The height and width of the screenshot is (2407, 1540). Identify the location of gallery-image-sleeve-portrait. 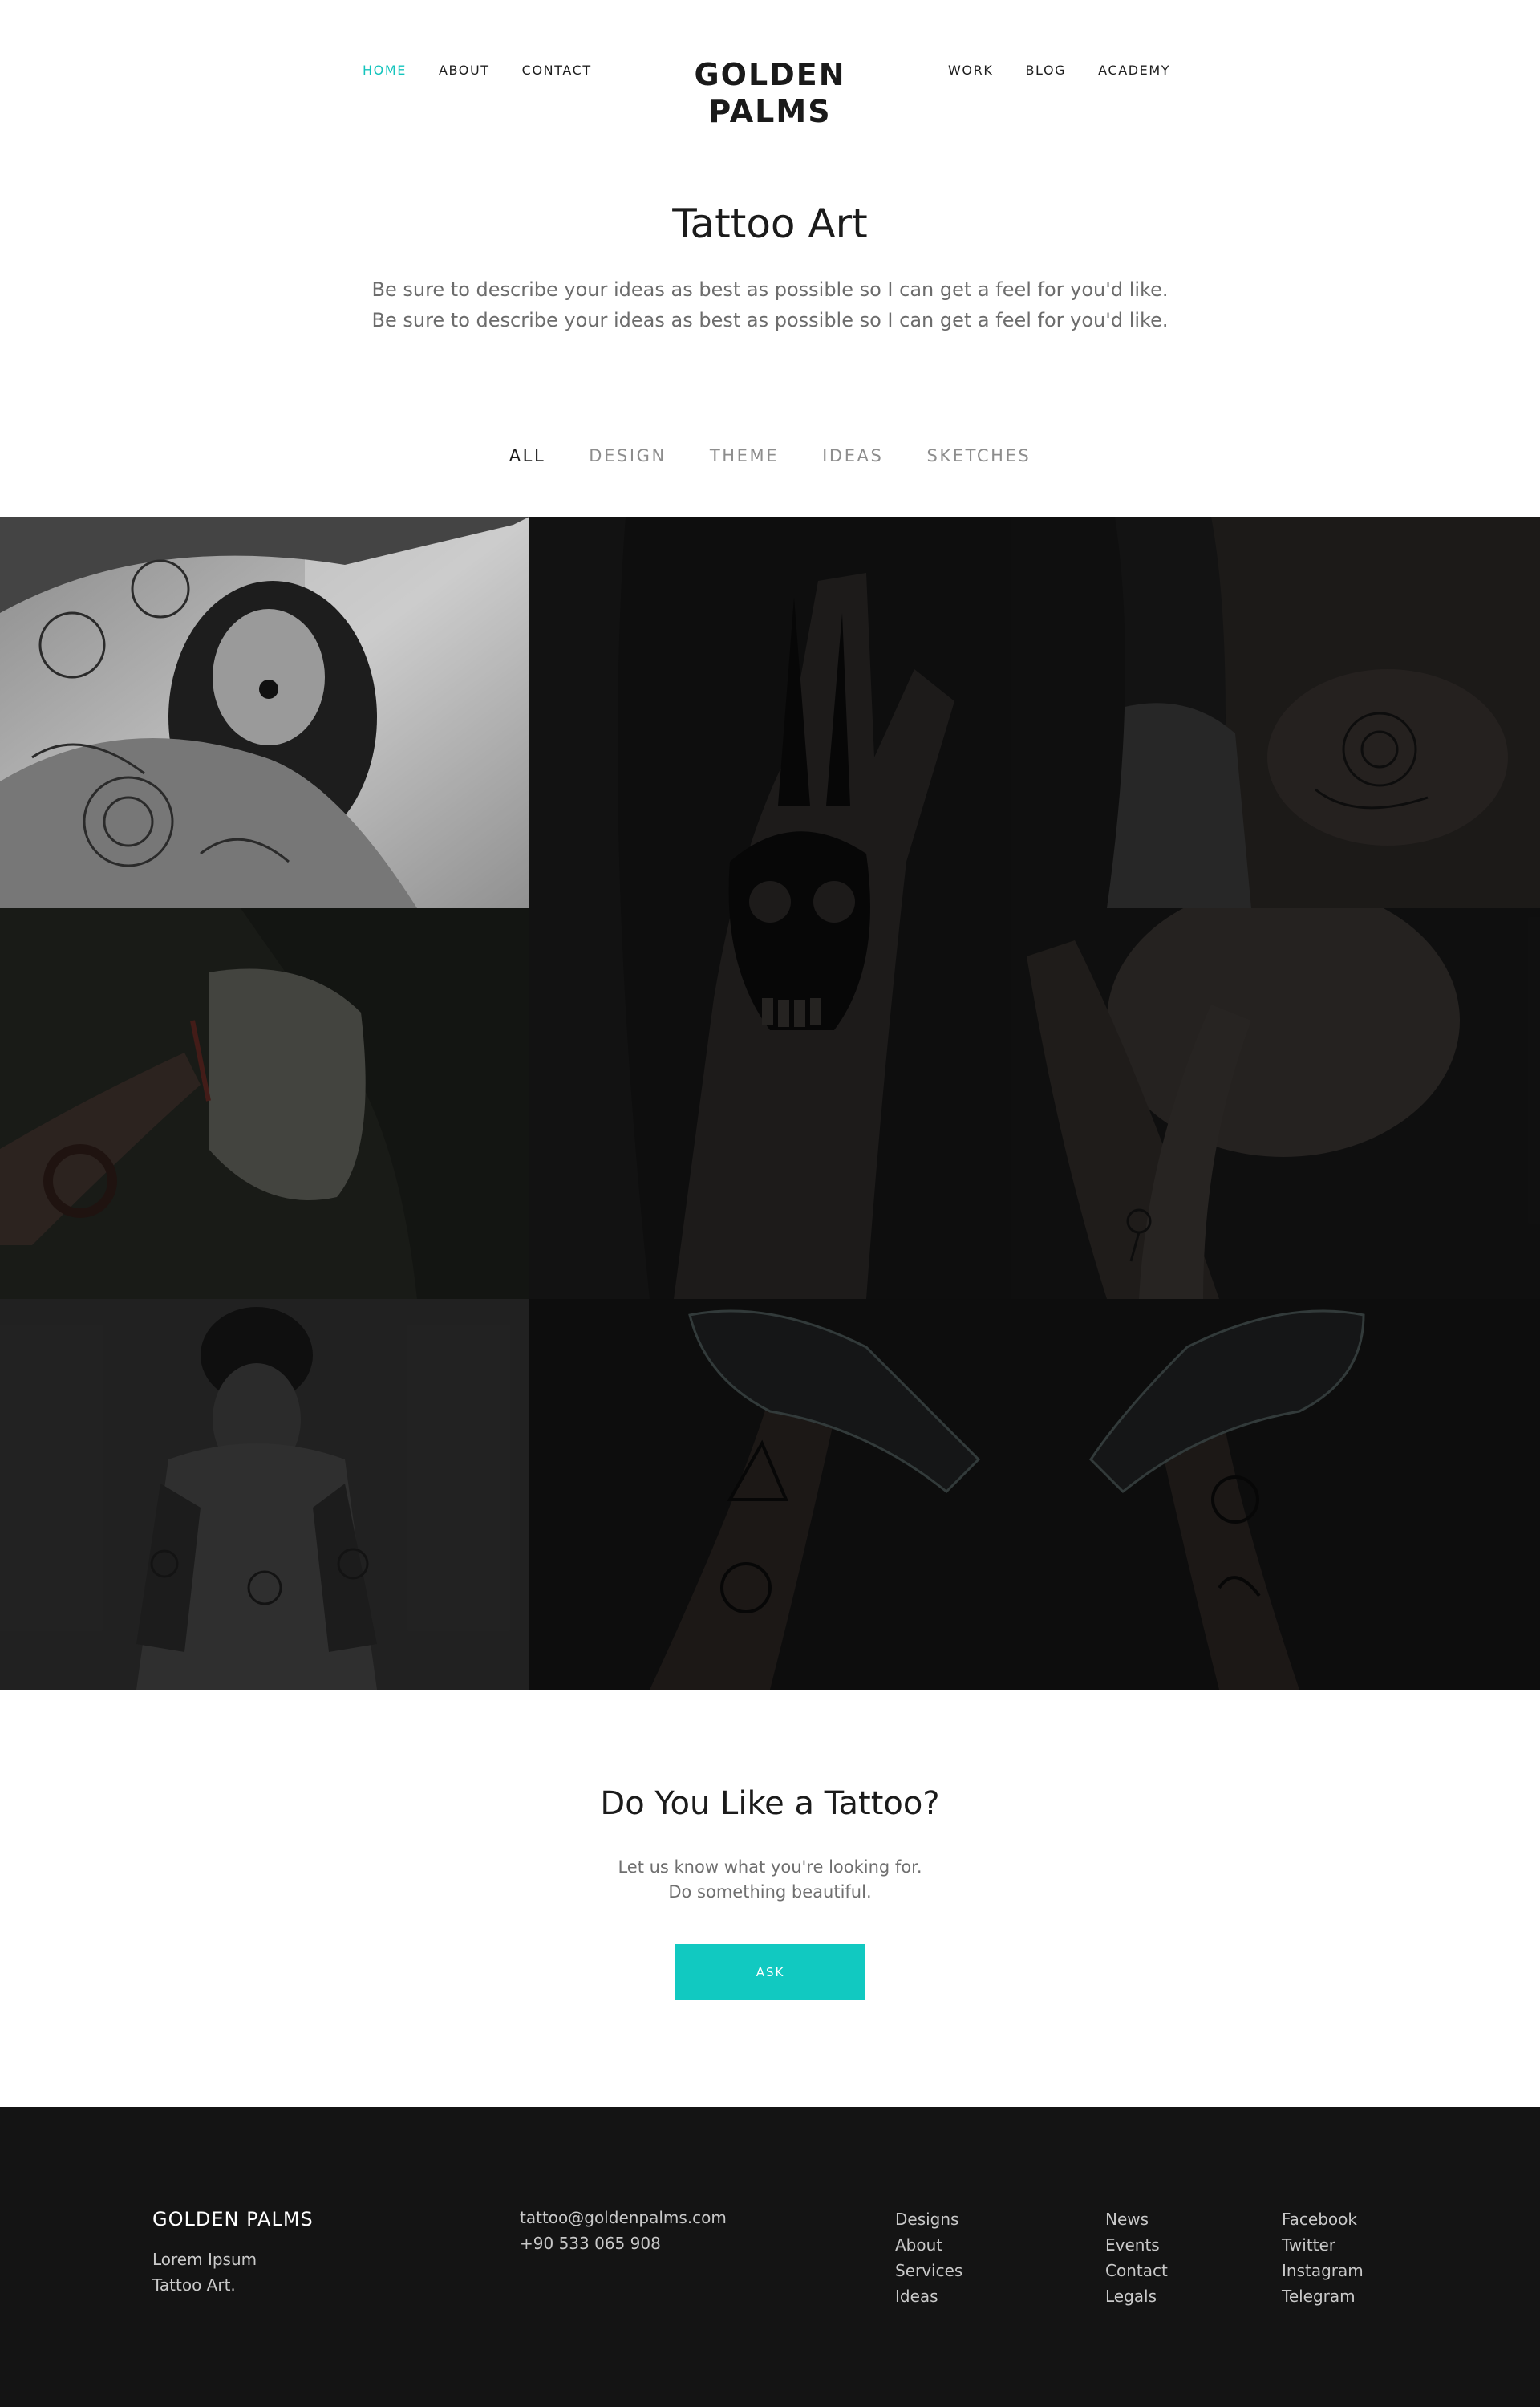
(264, 713).